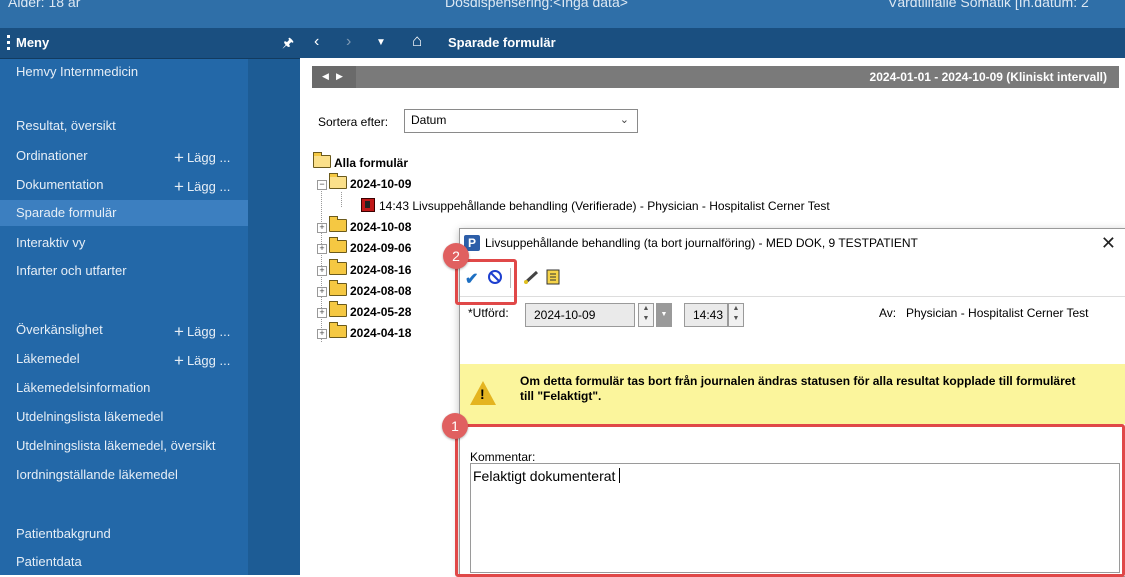 This screenshot has height=577, width=1125. Describe the element at coordinates (322, 160) in the screenshot. I see `folder-open-icon` at that location.